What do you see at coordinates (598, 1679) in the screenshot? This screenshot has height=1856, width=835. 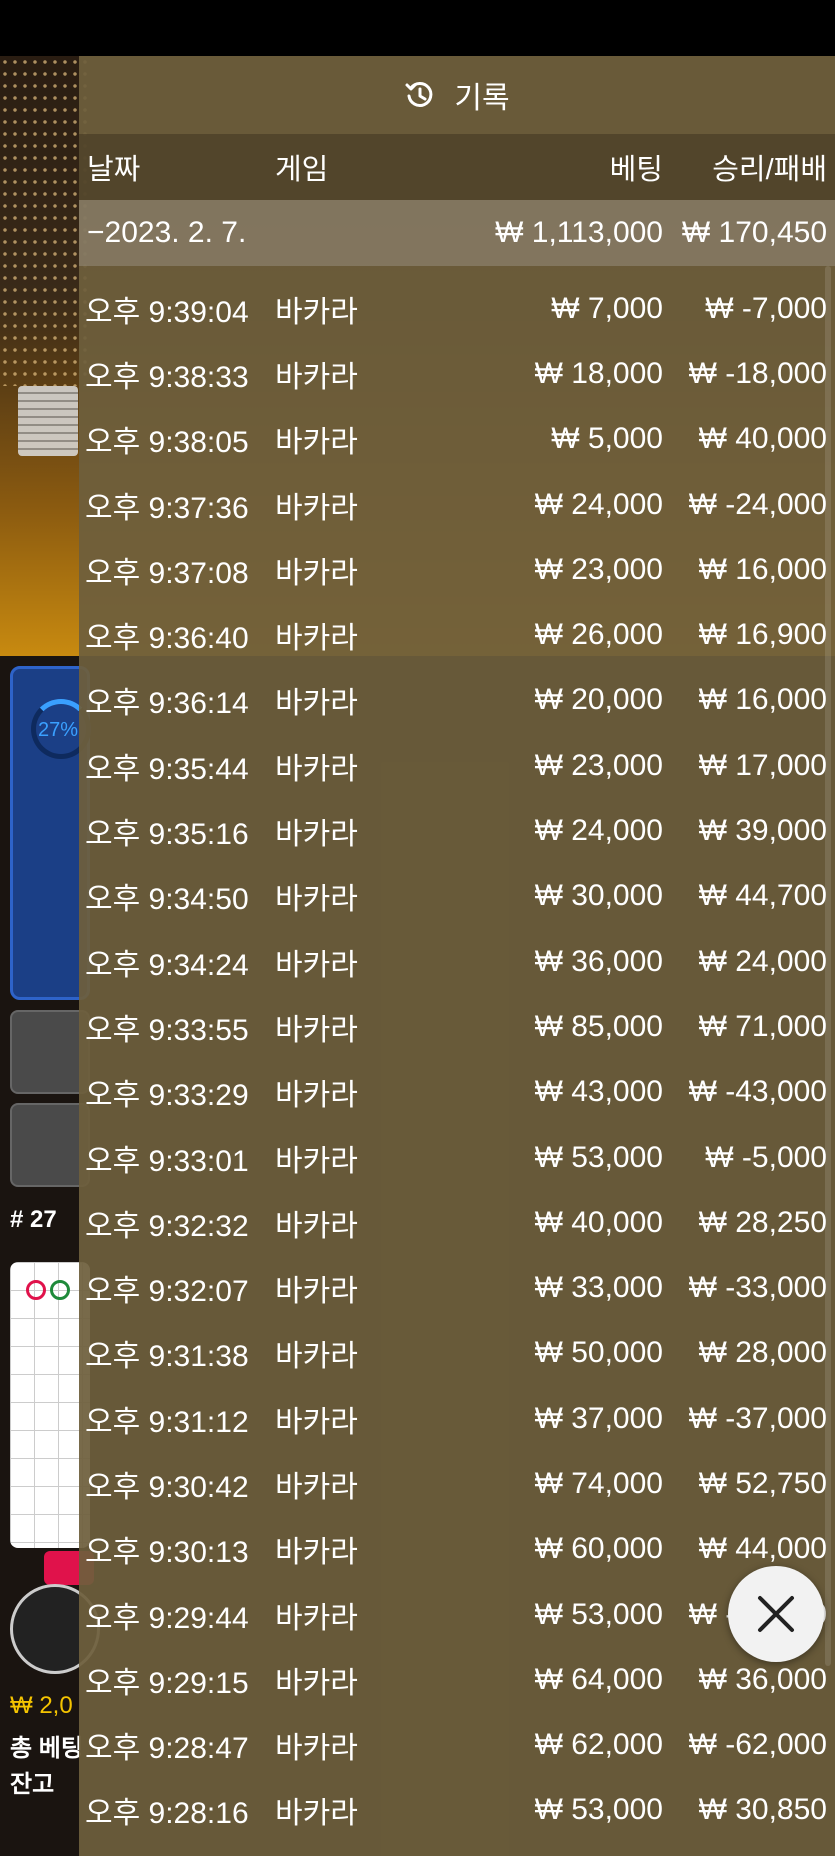 I see `history-bet: ₩ 64,000` at bounding box center [598, 1679].